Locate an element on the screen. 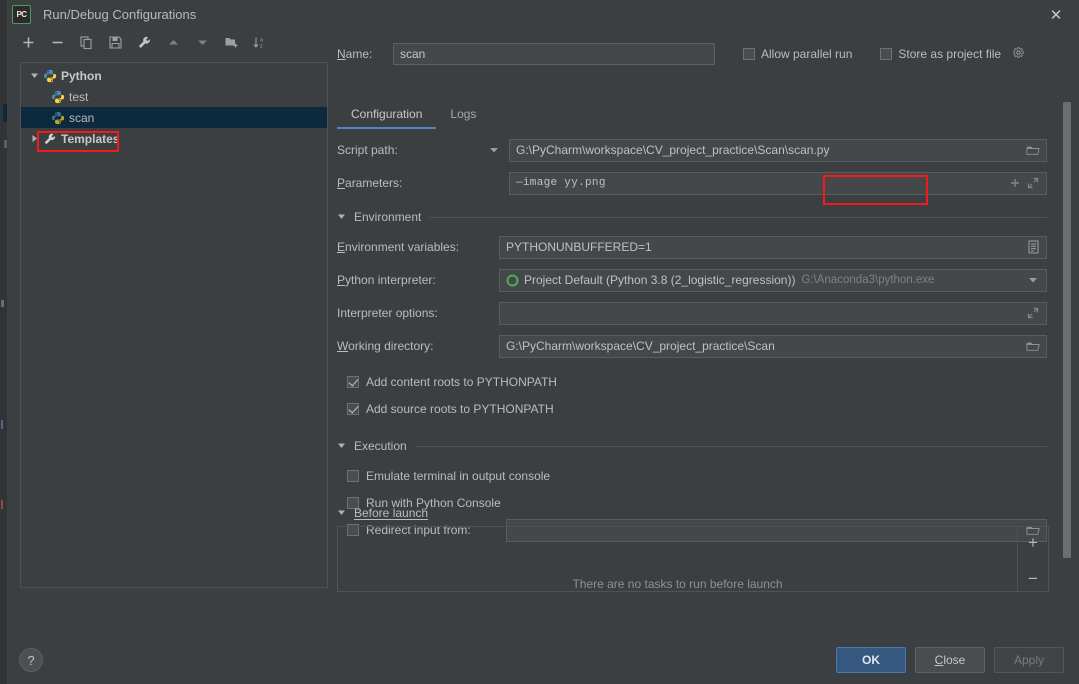 This screenshot has height=684, width=1079. add-content-roots-label: Add content roots to PYTHONPATH is located at coordinates (461, 381).